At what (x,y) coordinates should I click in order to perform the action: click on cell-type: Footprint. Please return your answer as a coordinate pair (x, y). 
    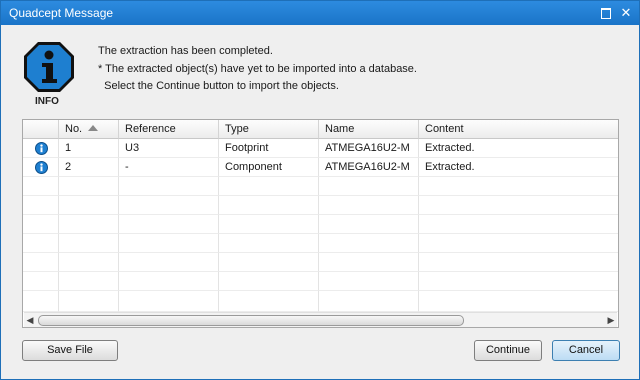
    Looking at the image, I should click on (269, 148).